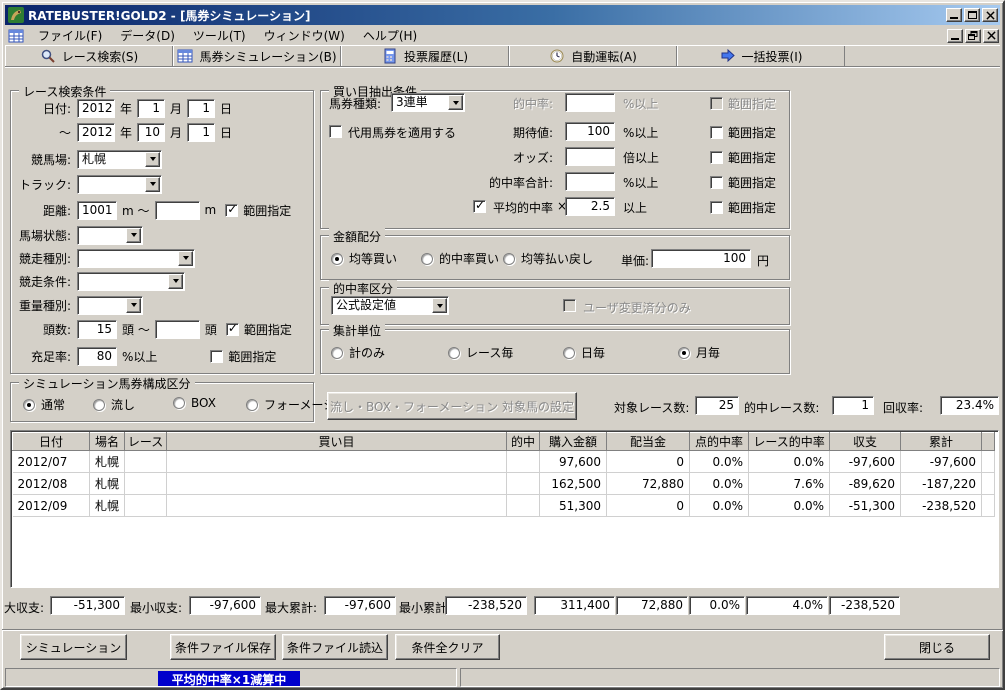  I want to click on track-condition-select, so click(110, 235).